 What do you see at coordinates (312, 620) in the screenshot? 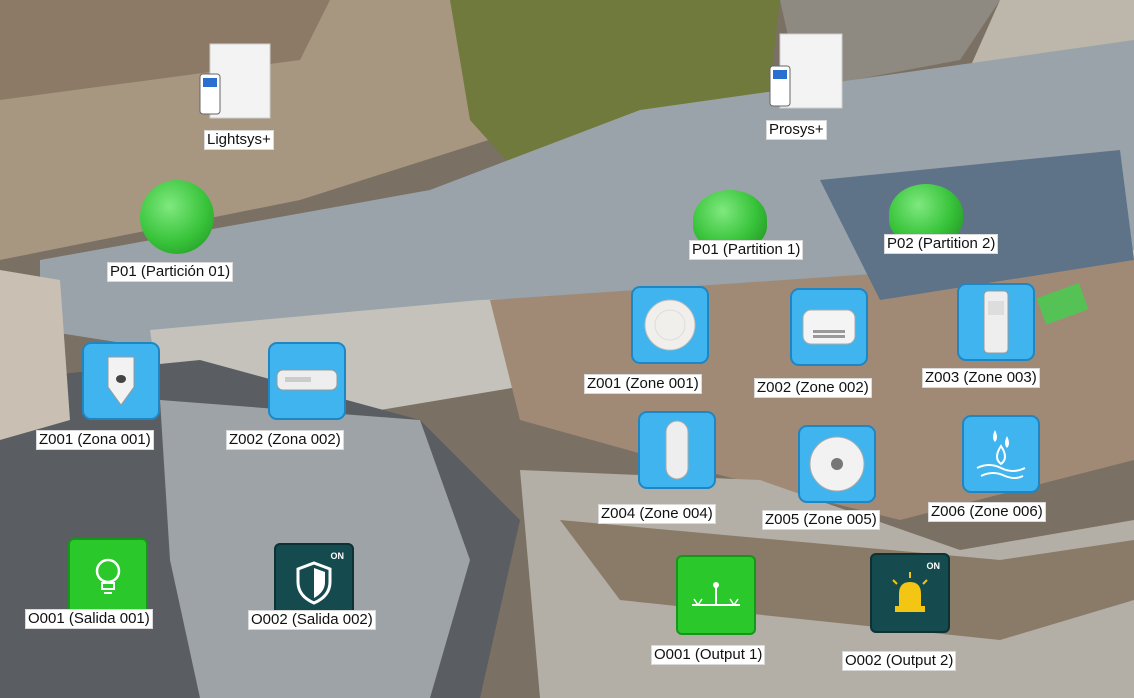
I see `output-label: O002 (Salida 002)` at bounding box center [312, 620].